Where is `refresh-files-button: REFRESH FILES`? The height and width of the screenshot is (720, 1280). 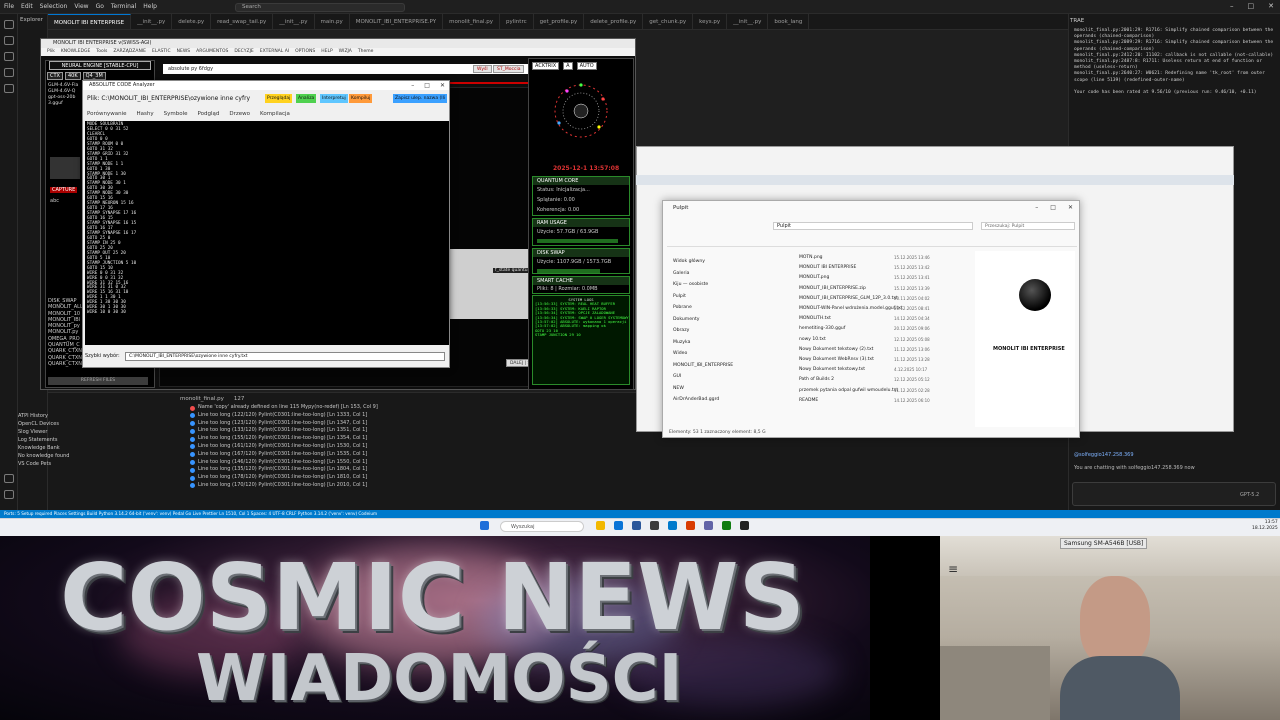 refresh-files-button: REFRESH FILES is located at coordinates (98, 381).